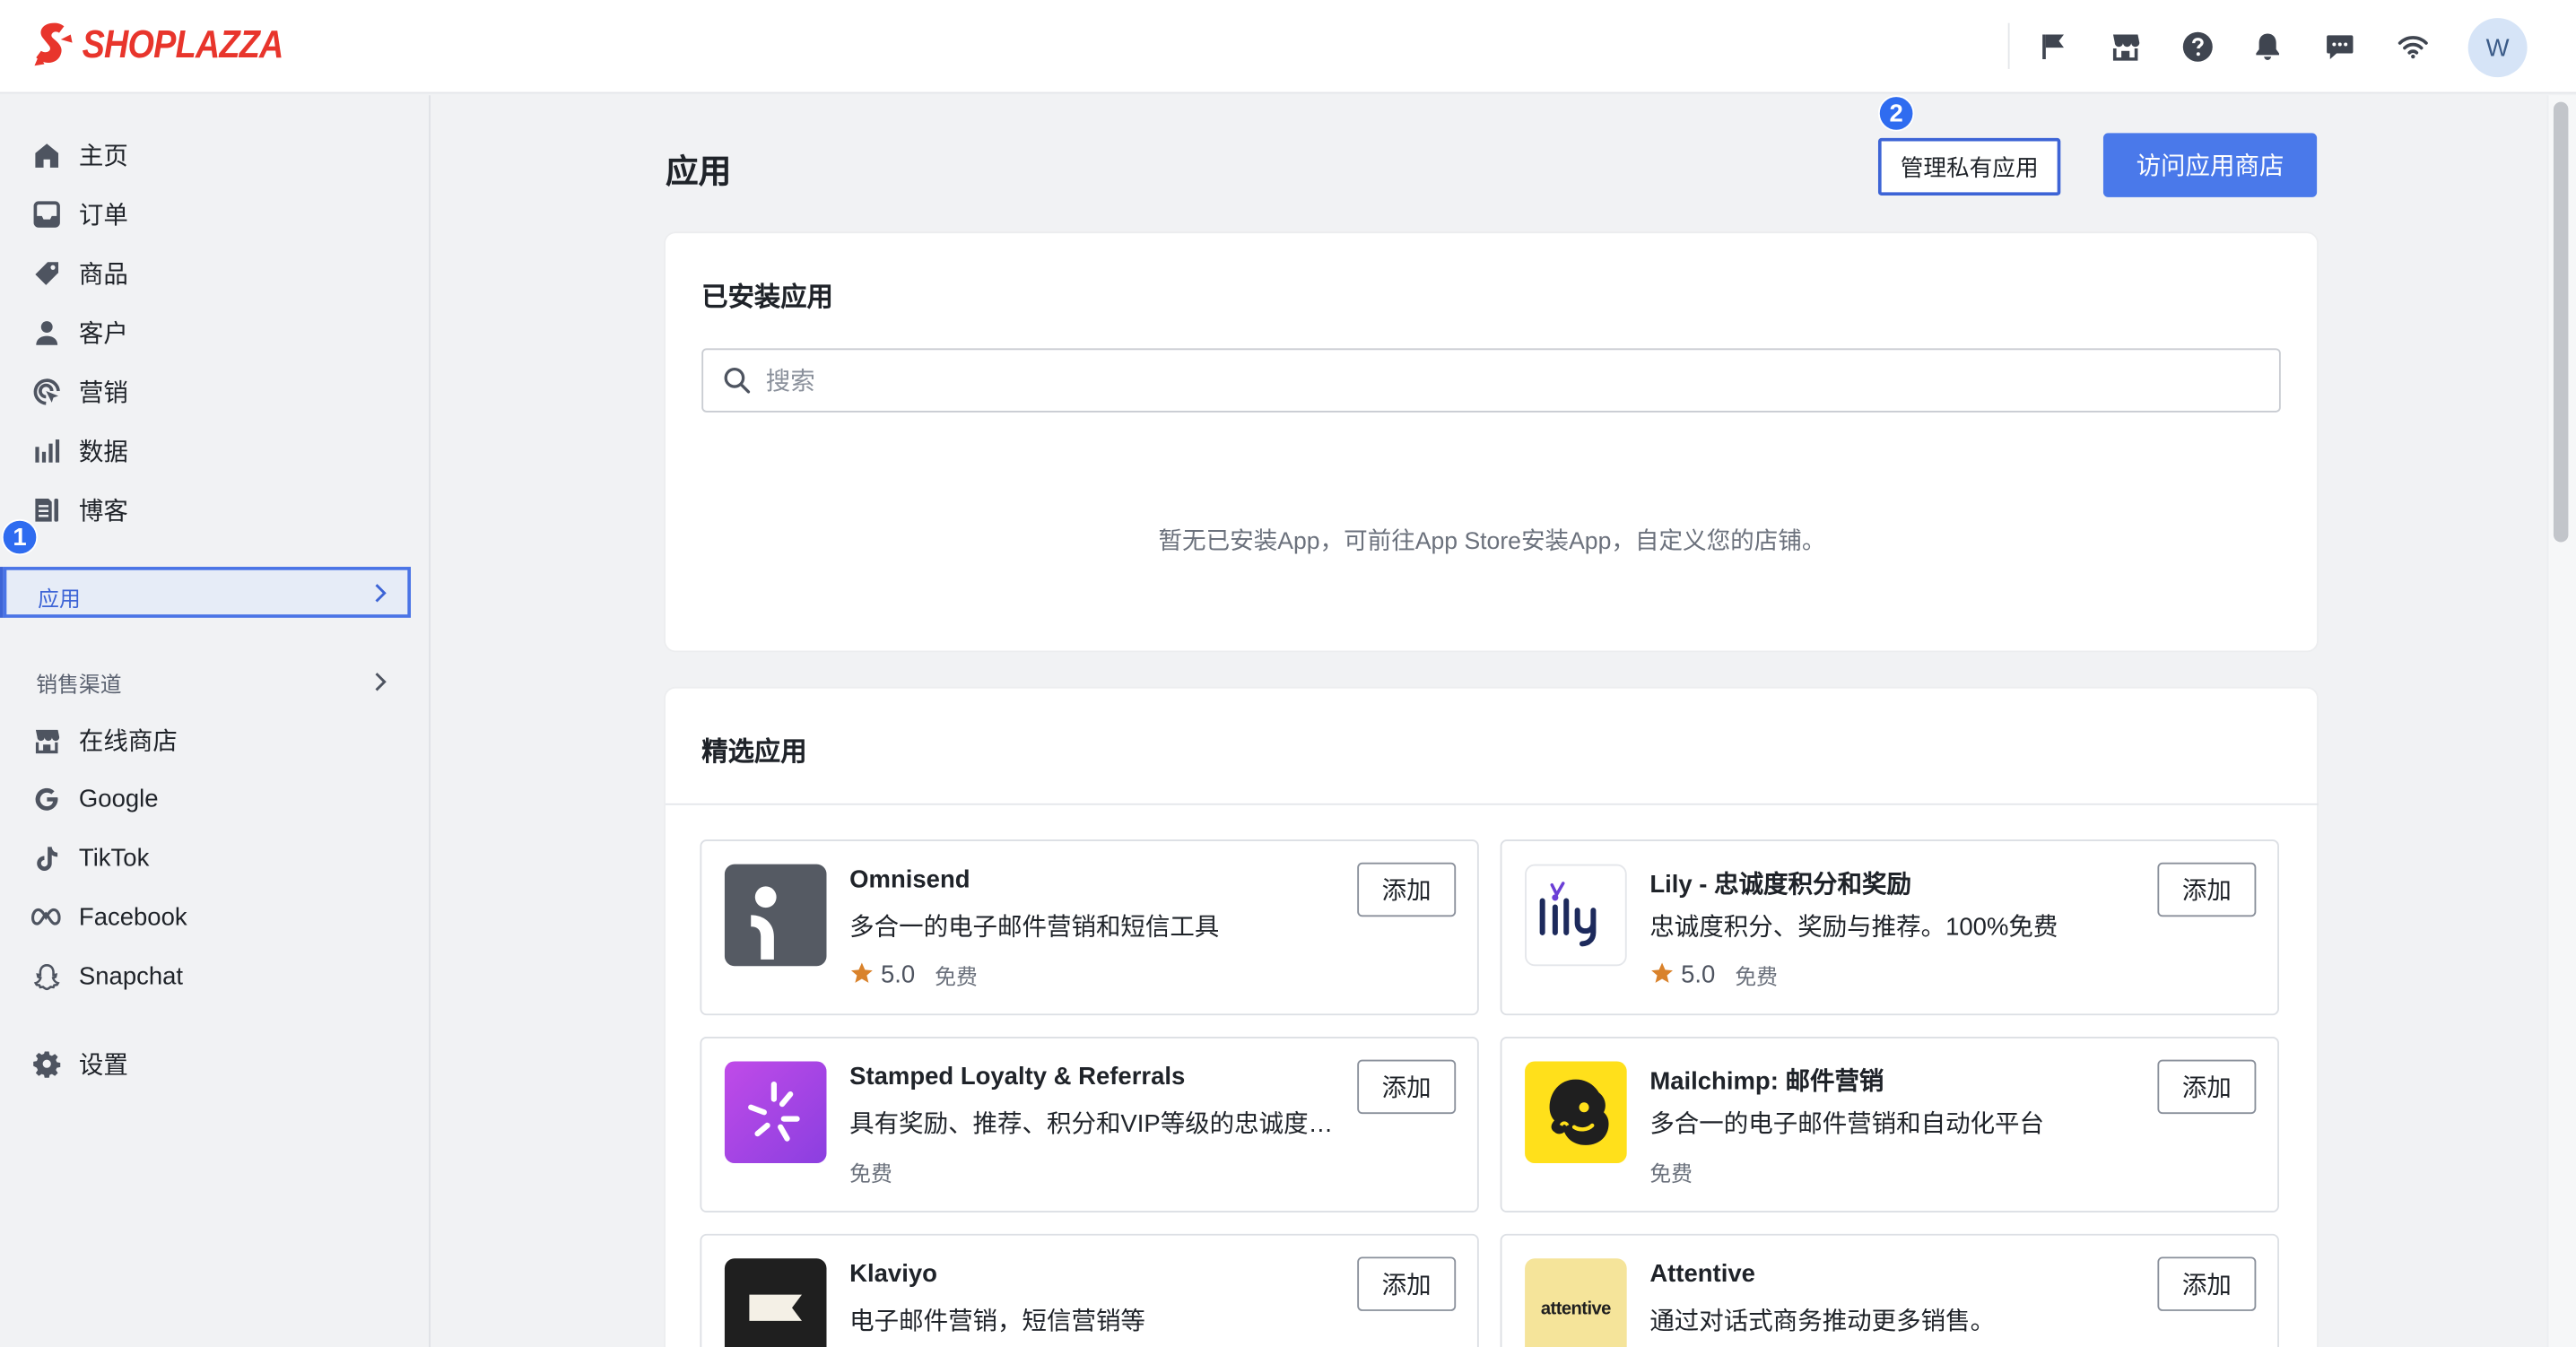 This screenshot has height=1347, width=2576. Describe the element at coordinates (103, 215) in the screenshot. I see `sidebar-item-label: 订单` at that location.